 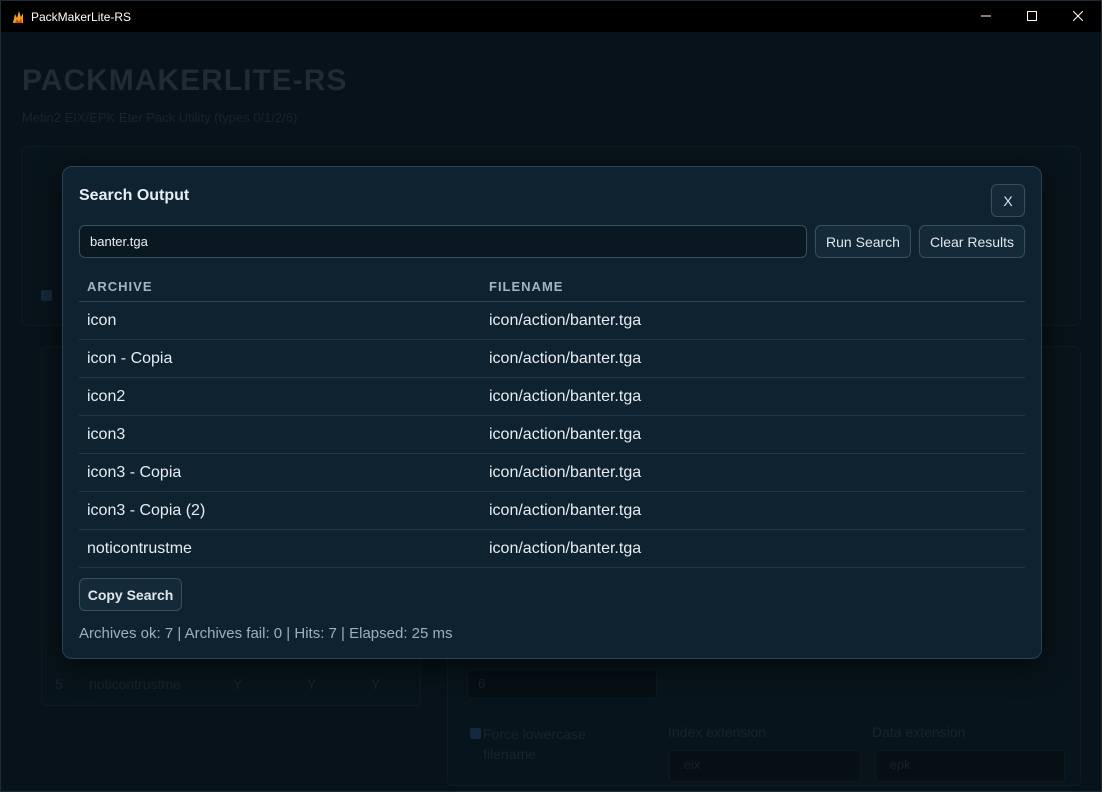 What do you see at coordinates (284, 286) in the screenshot?
I see `column-header-archive: ARCHIVE` at bounding box center [284, 286].